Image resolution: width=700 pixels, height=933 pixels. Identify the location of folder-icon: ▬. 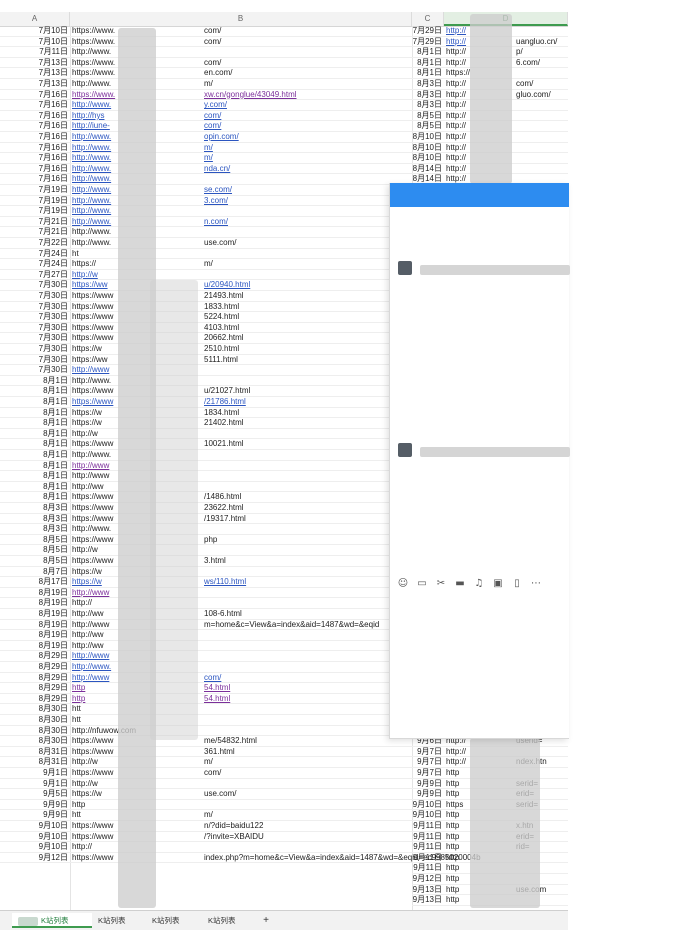
(460, 584).